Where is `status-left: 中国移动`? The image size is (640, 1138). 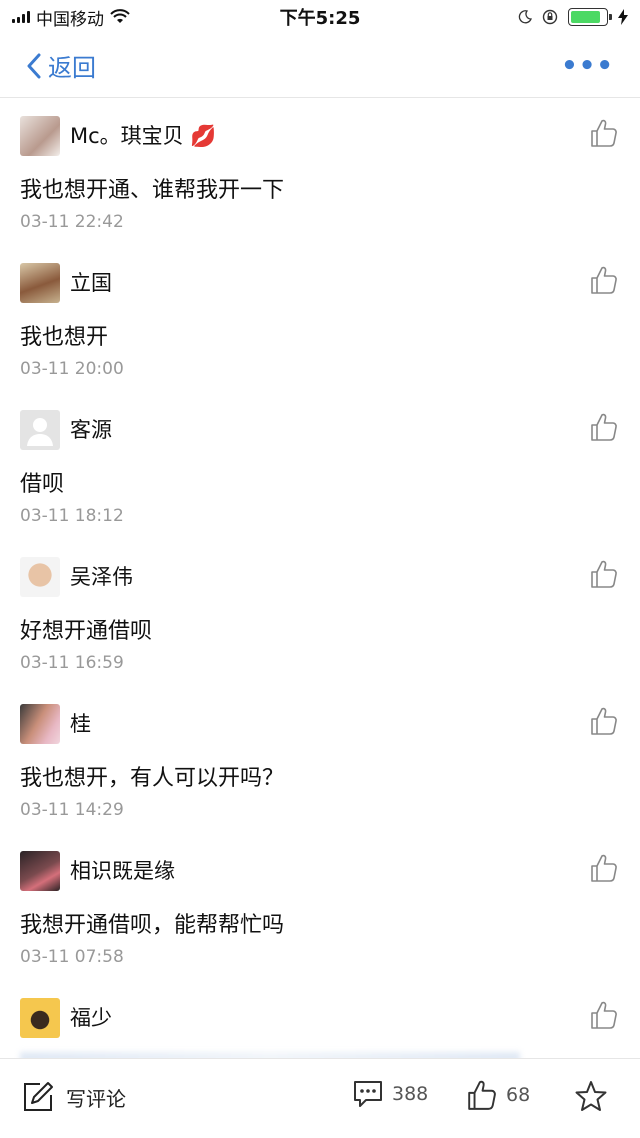 status-left: 中国移动 is located at coordinates (122, 17).